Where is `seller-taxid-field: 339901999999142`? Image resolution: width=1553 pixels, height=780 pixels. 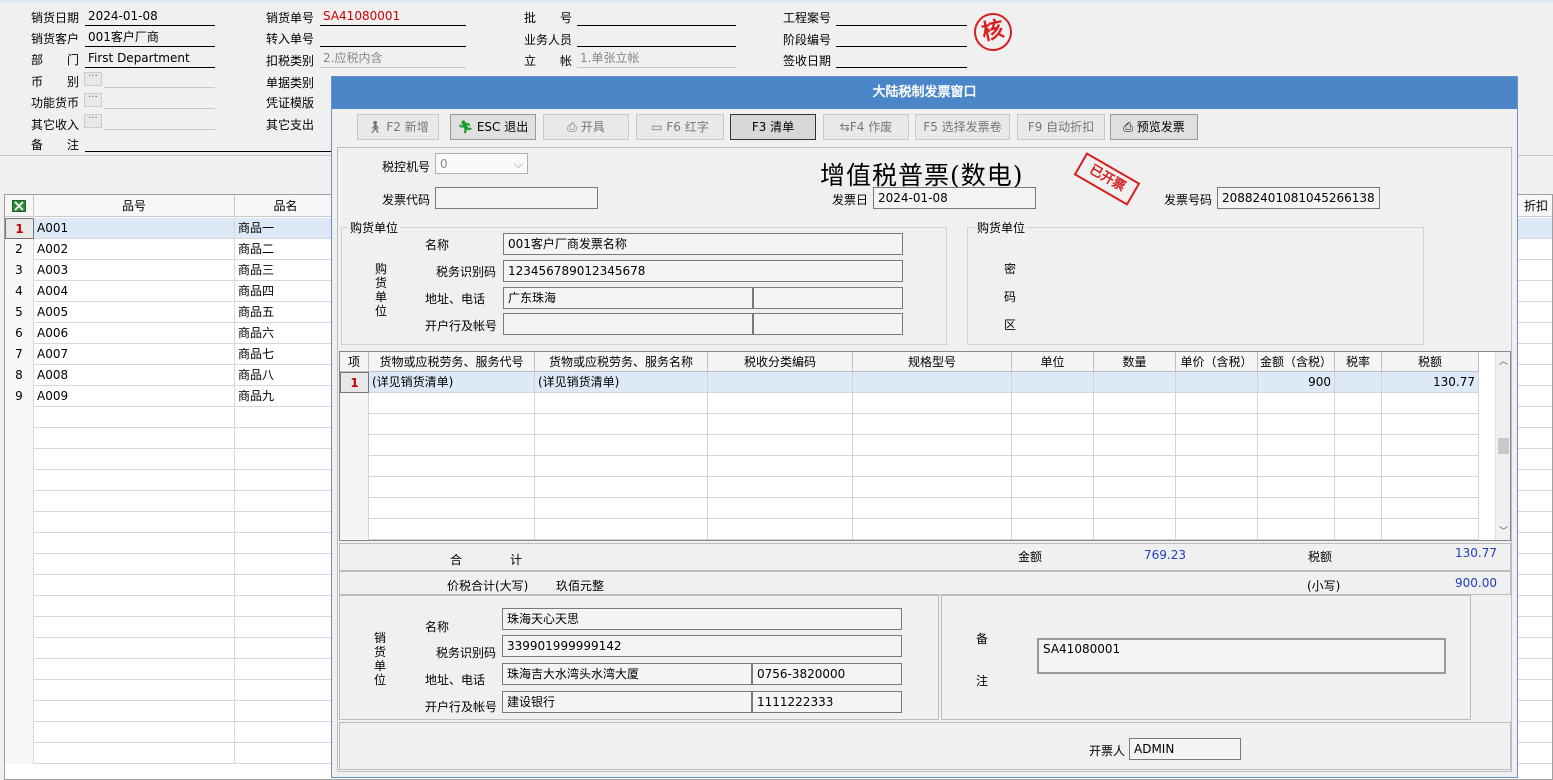 seller-taxid-field: 339901999999142 is located at coordinates (702, 646).